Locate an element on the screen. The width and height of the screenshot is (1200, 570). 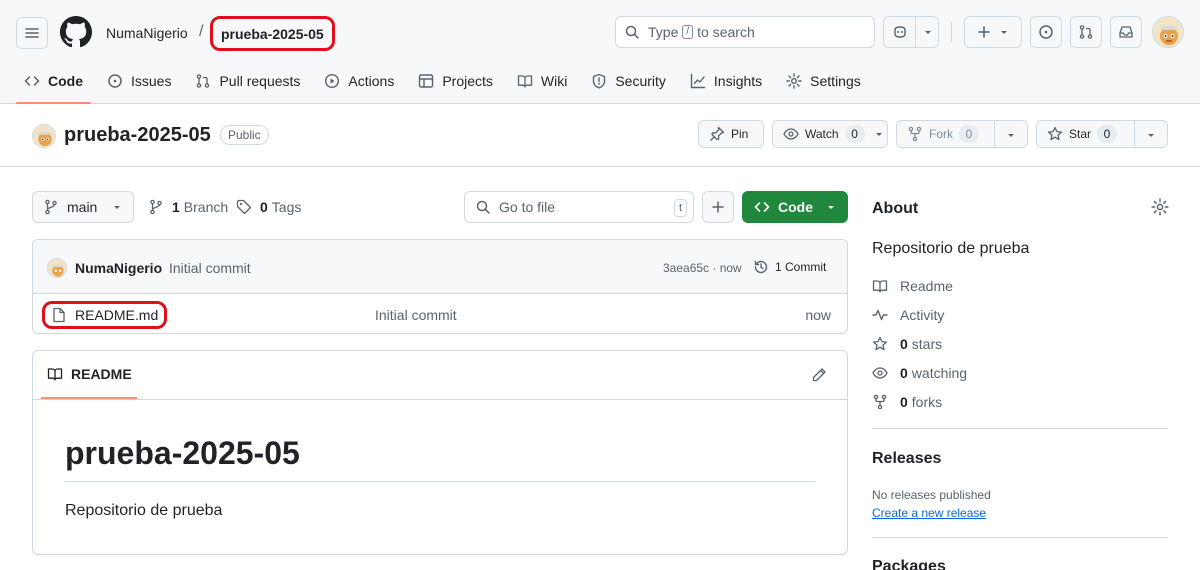
tab-pull-requests: Pull requests is located at coordinates (247, 81).